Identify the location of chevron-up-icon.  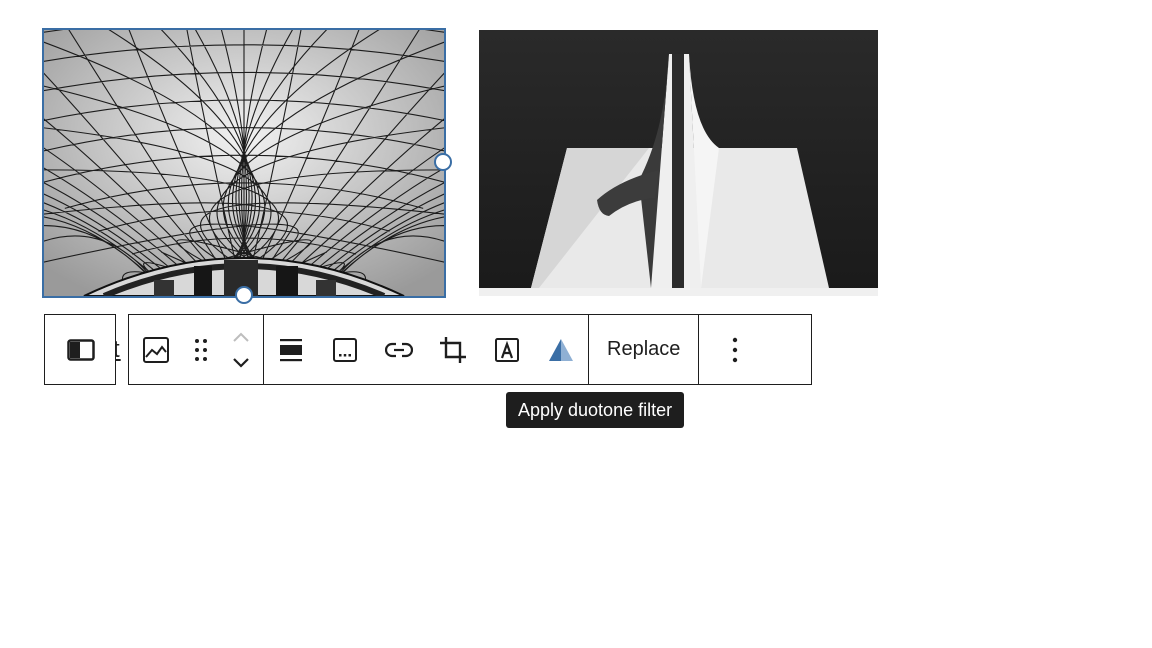
(241, 337).